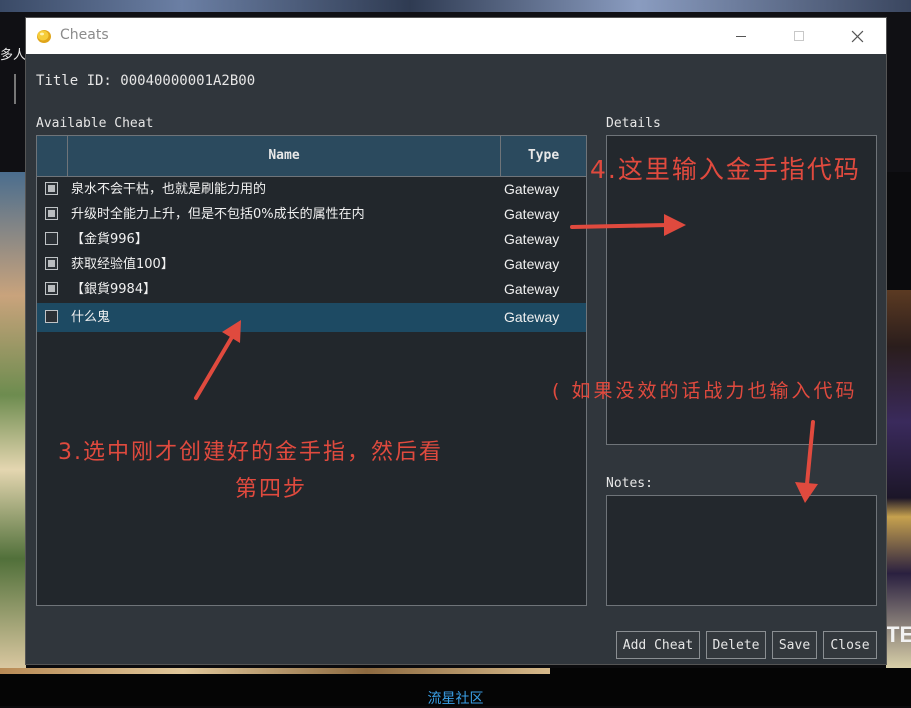 Image resolution: width=911 pixels, height=708 pixels. I want to click on arrow-up-icon, so click(217, 360).